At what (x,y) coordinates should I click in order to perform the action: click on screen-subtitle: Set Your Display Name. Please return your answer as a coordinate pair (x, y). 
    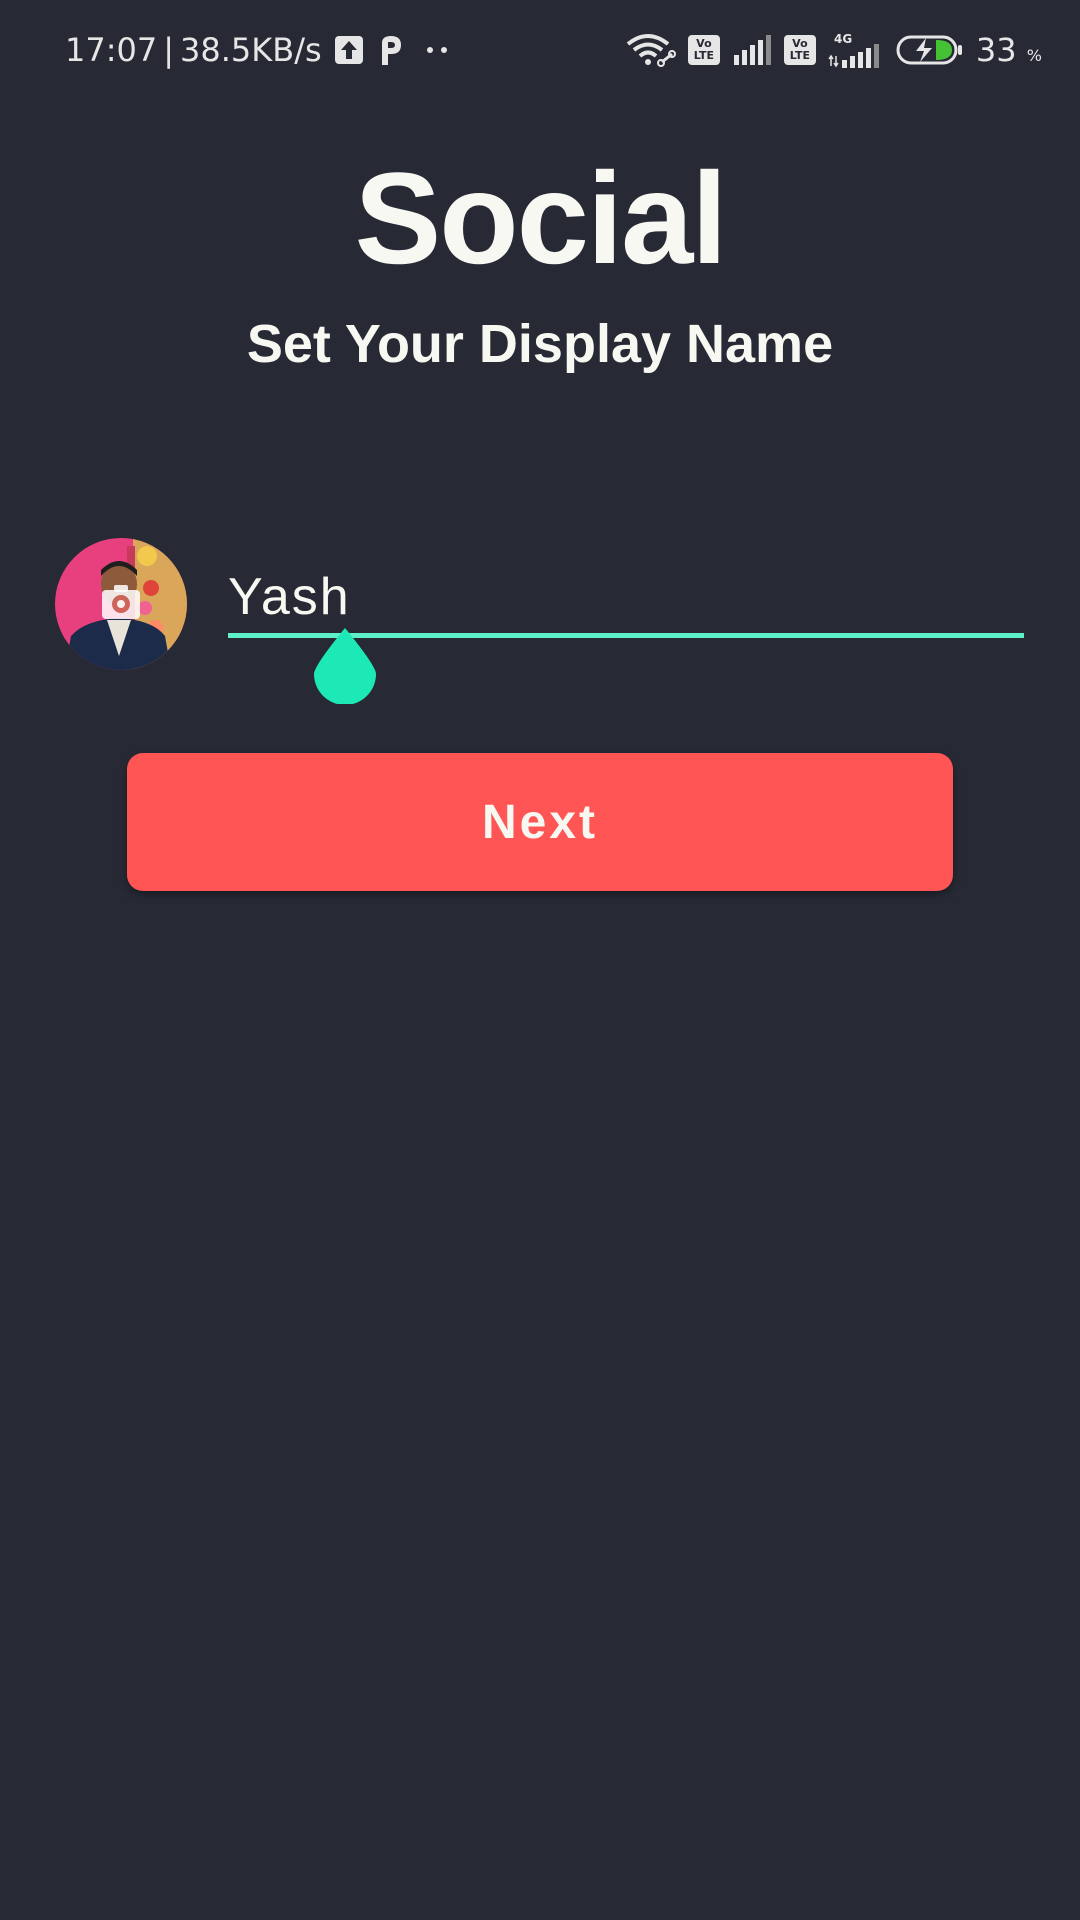
    Looking at the image, I should click on (540, 344).